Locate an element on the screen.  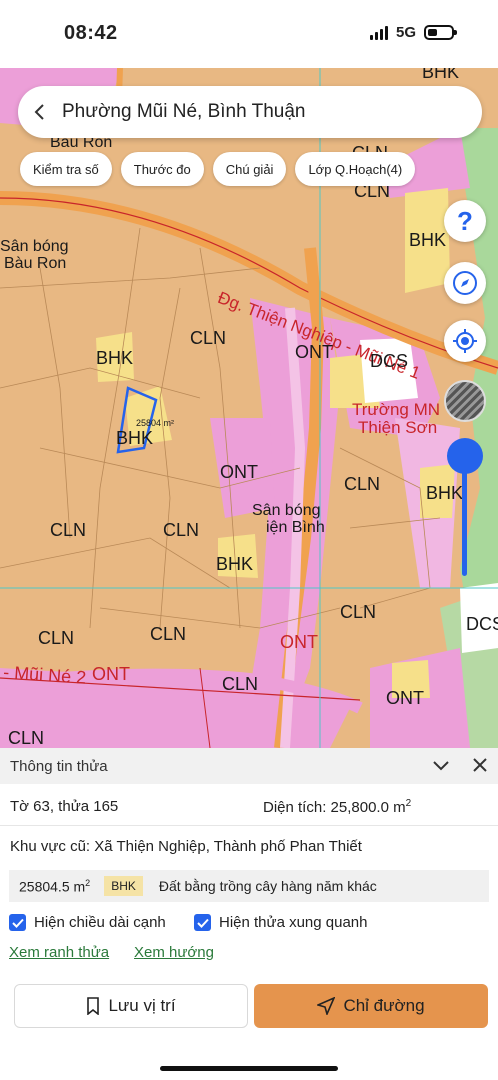
place-label: Bàu Ron is located at coordinates (35, 263).